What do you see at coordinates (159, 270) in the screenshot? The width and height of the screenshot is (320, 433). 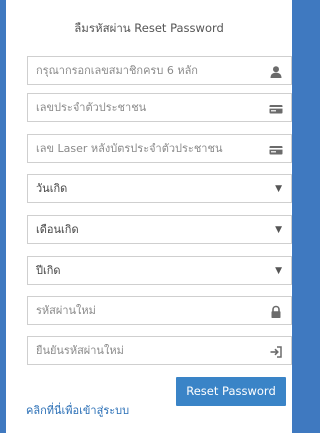 I see `birth-year-select: ปีเกิด ▼` at bounding box center [159, 270].